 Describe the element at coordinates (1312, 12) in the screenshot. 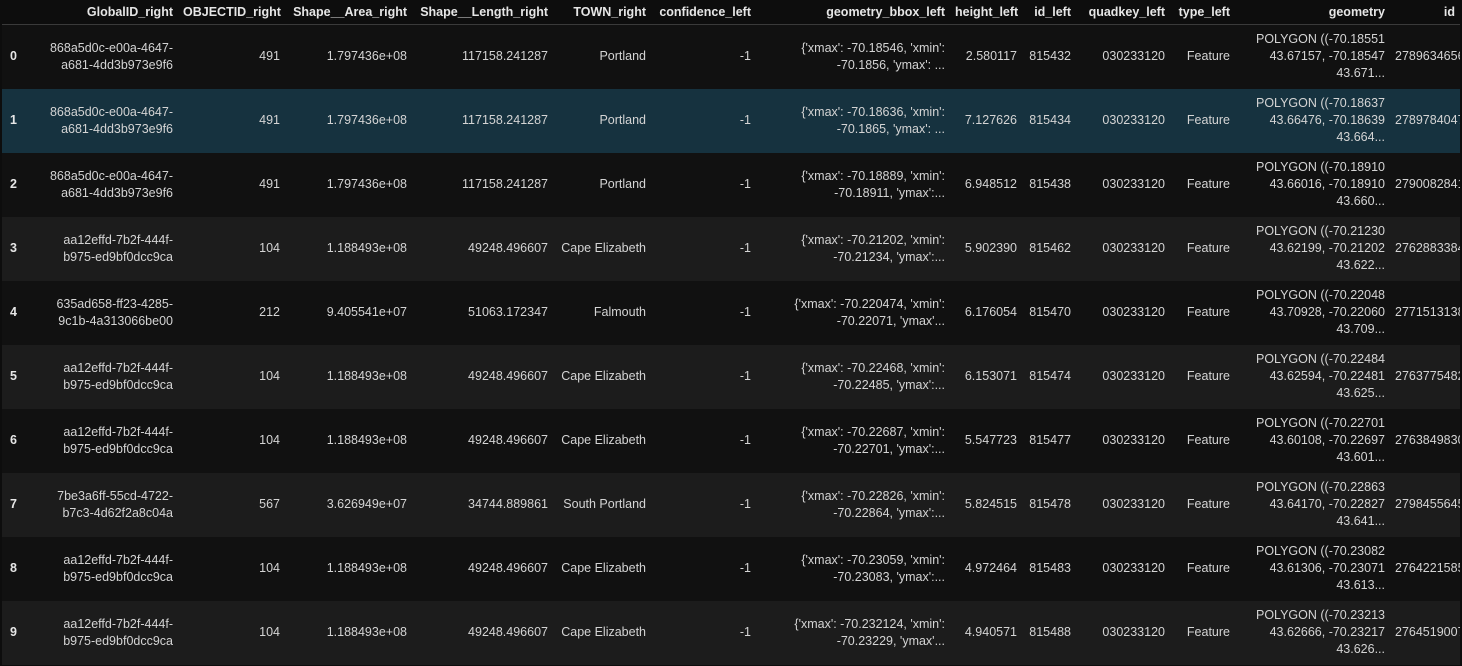

I see `header-geometry: geometry` at that location.